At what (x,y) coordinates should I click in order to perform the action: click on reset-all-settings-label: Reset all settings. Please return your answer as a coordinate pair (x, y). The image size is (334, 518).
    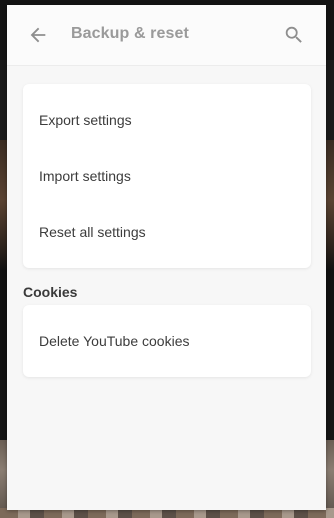
    Looking at the image, I should click on (92, 232).